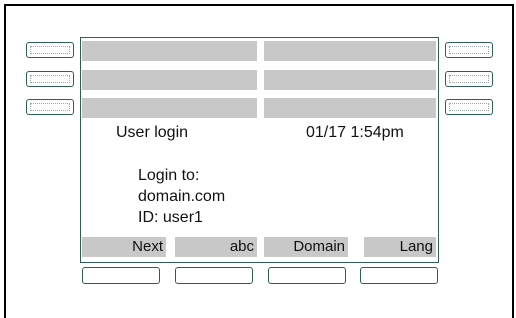 The image size is (516, 318). What do you see at coordinates (169, 175) in the screenshot?
I see `login-to-label: Login to:` at bounding box center [169, 175].